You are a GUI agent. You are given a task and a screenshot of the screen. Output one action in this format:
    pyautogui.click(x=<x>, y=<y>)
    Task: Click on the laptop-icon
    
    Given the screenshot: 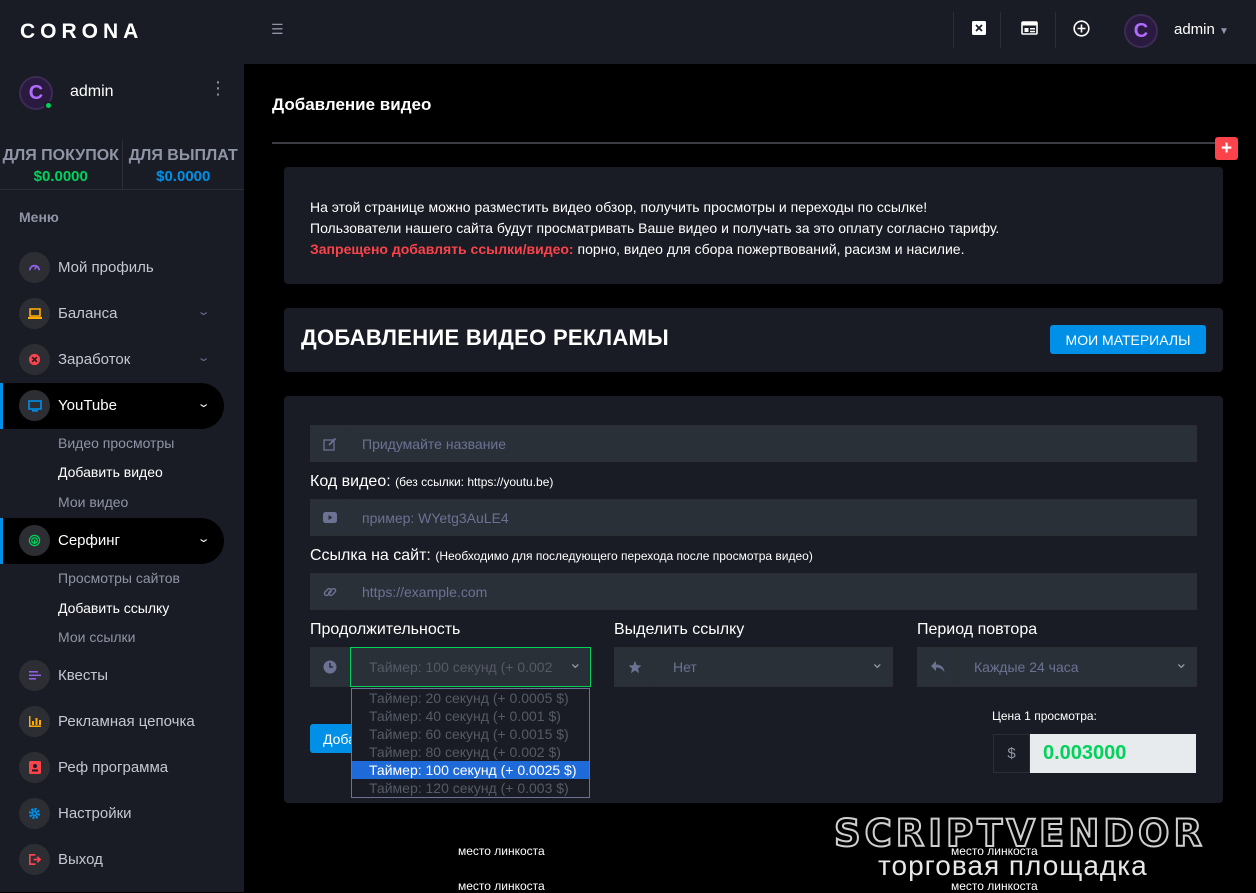 What is the action you would take?
    pyautogui.click(x=34, y=313)
    